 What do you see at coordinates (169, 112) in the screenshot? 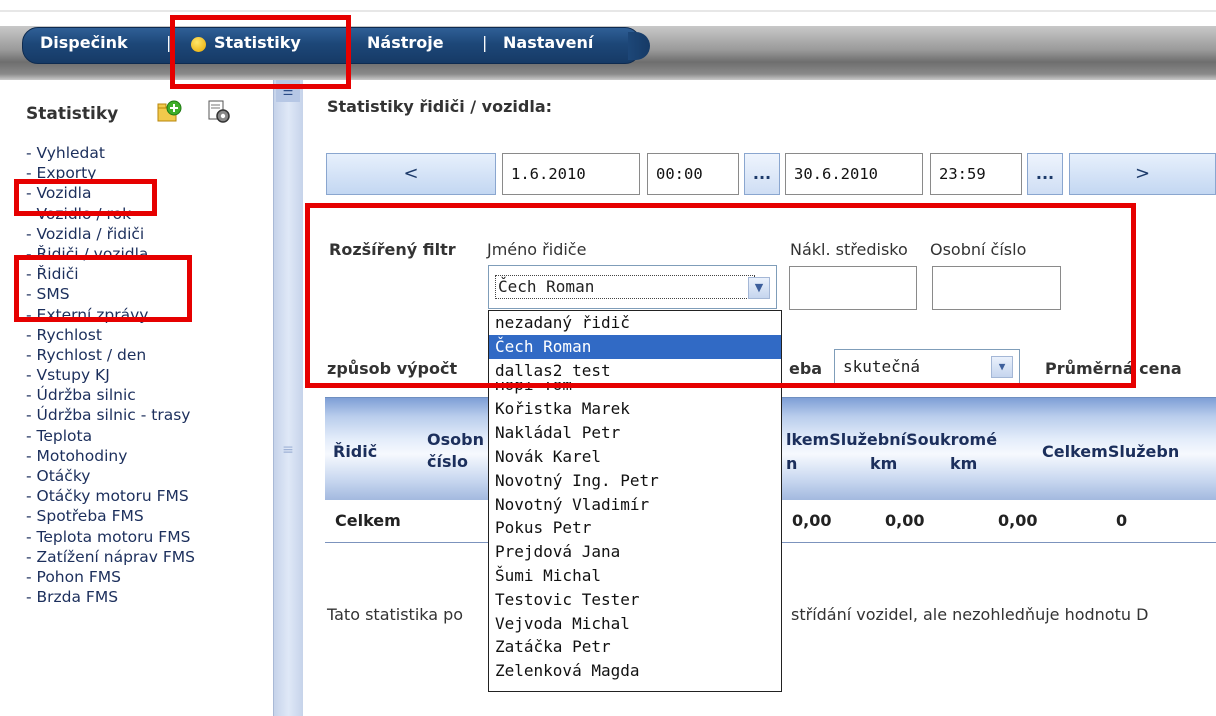
I see `add-folder-icon` at bounding box center [169, 112].